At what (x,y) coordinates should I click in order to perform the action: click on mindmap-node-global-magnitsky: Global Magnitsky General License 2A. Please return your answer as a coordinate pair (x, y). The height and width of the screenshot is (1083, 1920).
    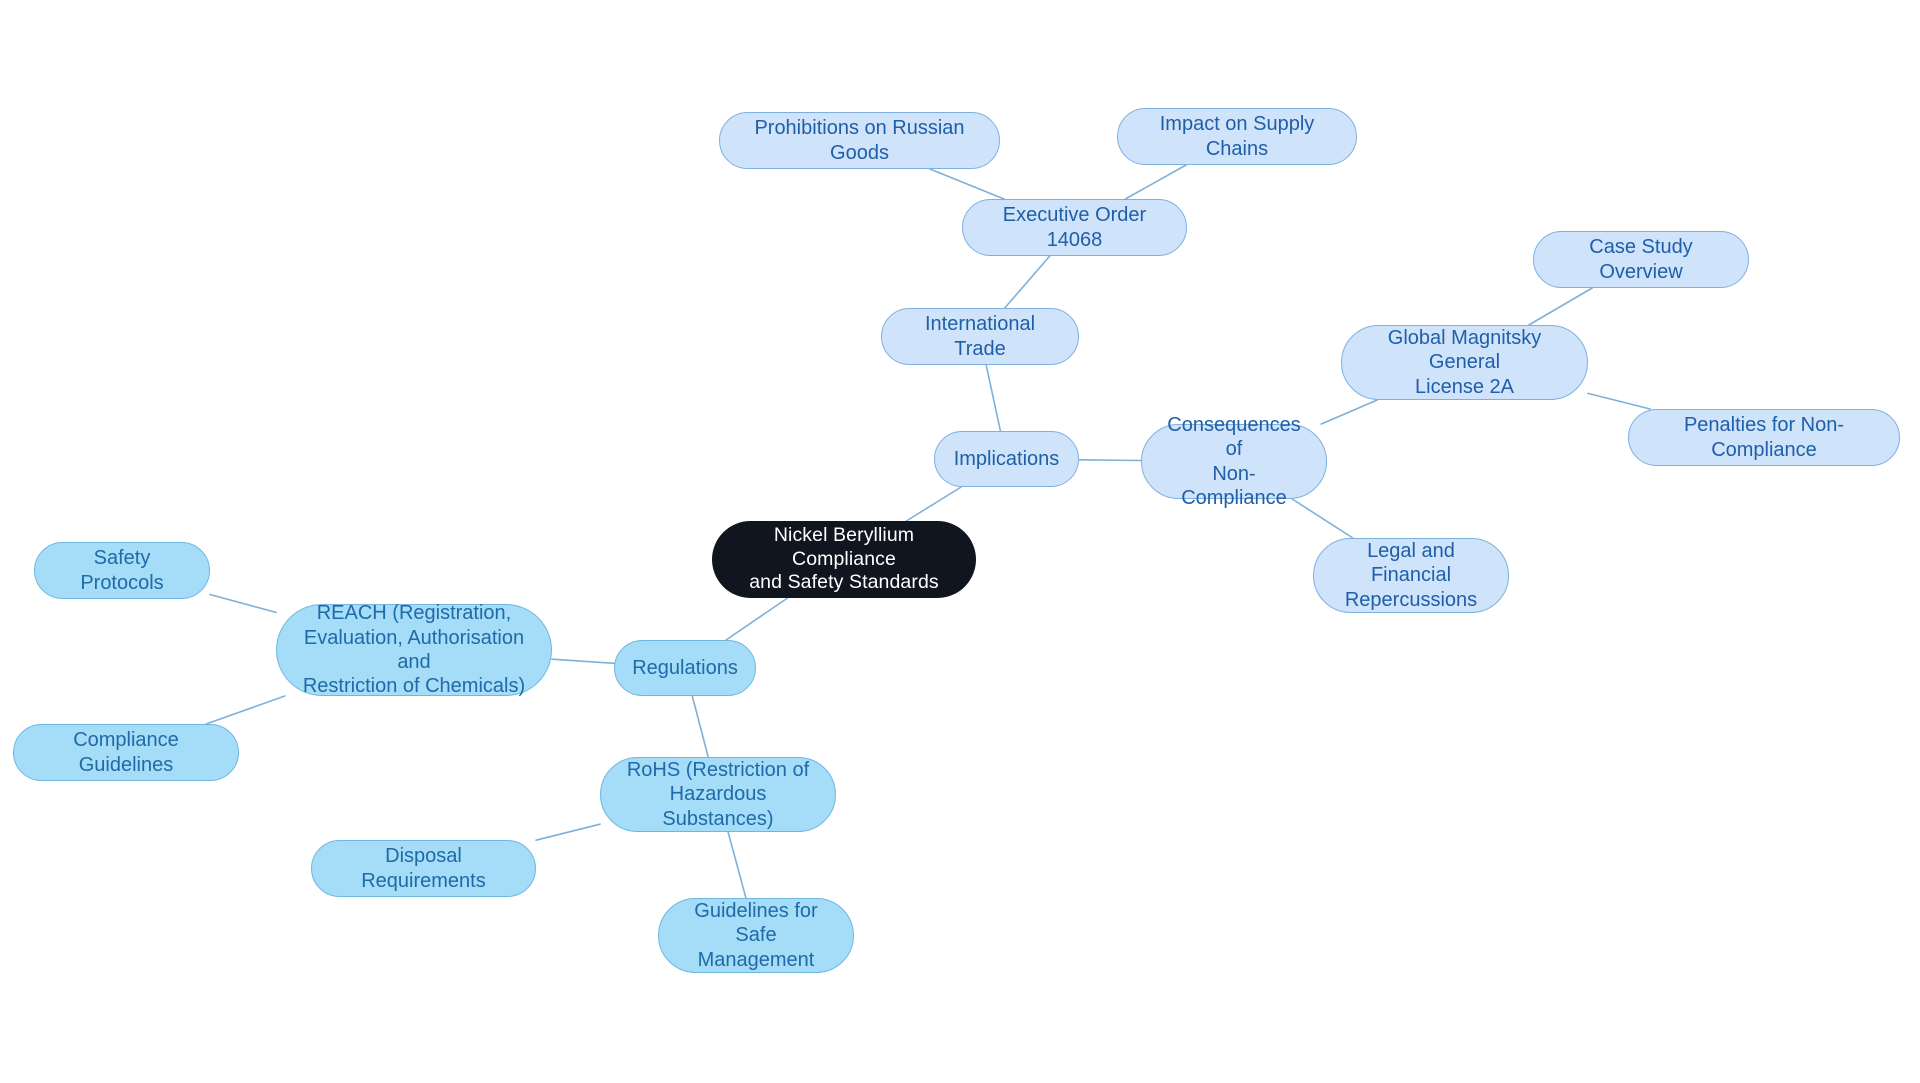
    Looking at the image, I should click on (1464, 362).